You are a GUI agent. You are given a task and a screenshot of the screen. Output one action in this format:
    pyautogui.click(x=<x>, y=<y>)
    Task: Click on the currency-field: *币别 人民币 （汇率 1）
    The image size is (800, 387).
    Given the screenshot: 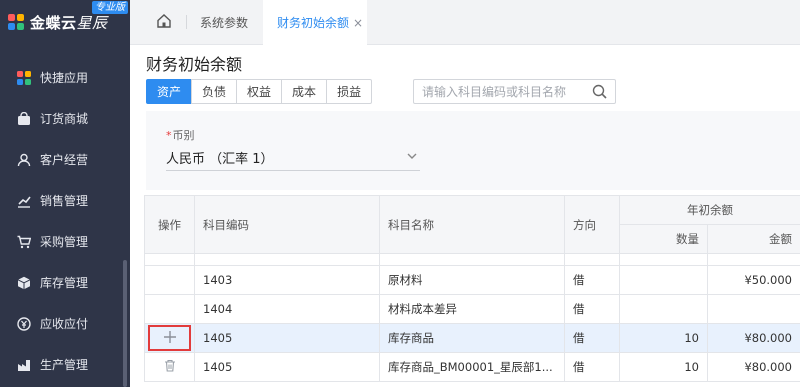 What is the action you would take?
    pyautogui.click(x=293, y=149)
    